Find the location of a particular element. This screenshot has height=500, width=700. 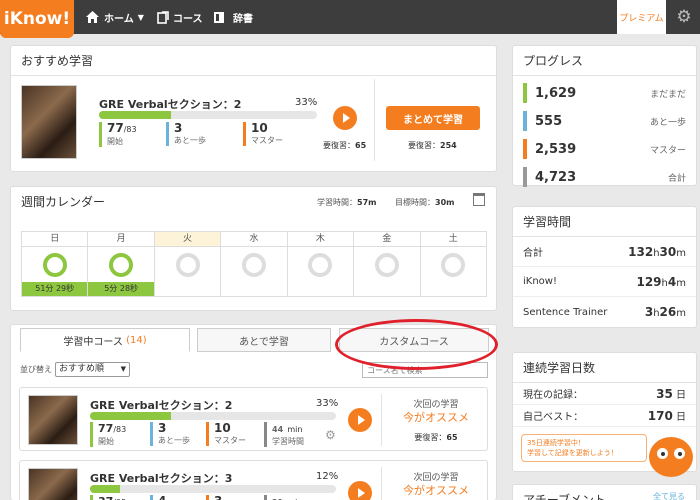

progress-label: まだまだ is located at coordinates (668, 94).